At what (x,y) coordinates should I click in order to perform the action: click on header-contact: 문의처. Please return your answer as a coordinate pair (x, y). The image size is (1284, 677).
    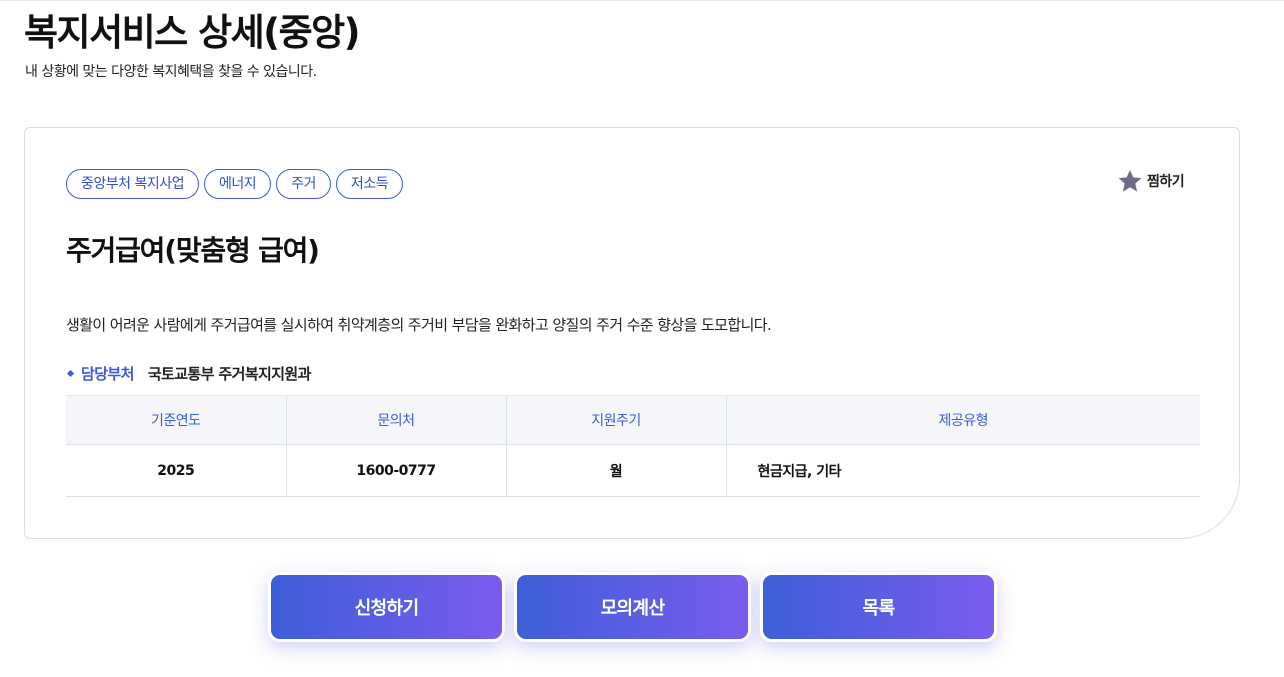
    Looking at the image, I should click on (396, 420).